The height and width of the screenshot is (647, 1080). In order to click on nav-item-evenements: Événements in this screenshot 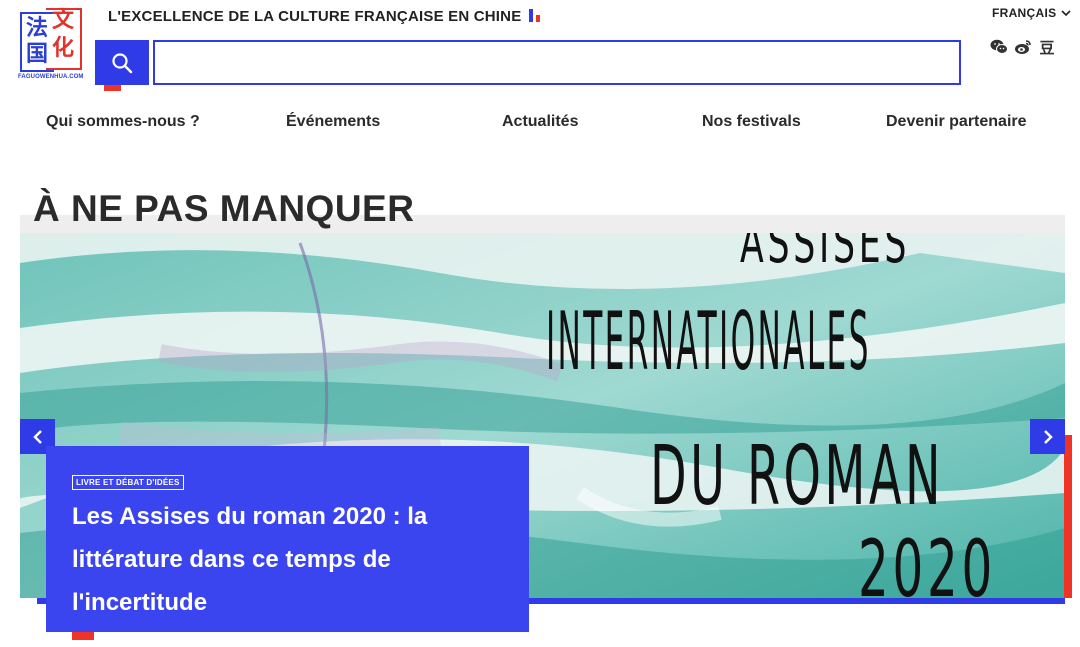, I will do `click(333, 122)`.